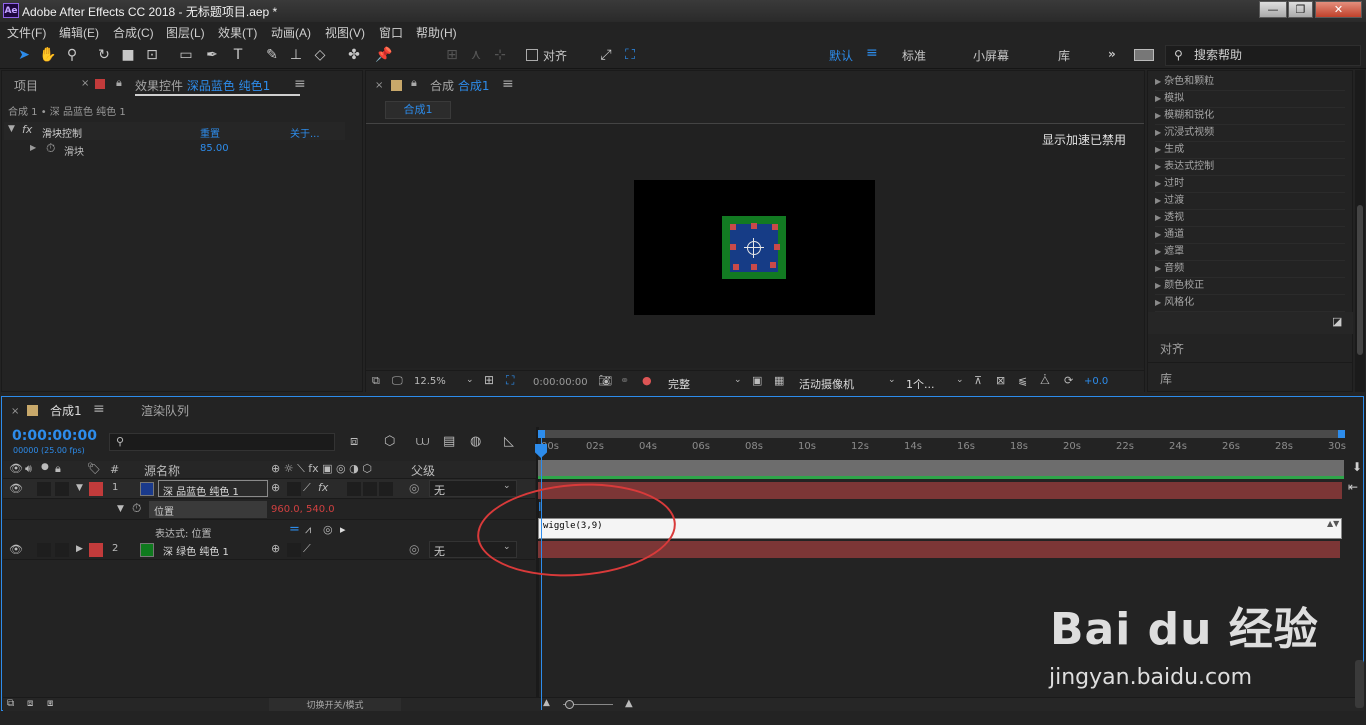 The height and width of the screenshot is (725, 1366). Describe the element at coordinates (872, 53) in the screenshot. I see `workspace-menu-icon: ≡` at that location.